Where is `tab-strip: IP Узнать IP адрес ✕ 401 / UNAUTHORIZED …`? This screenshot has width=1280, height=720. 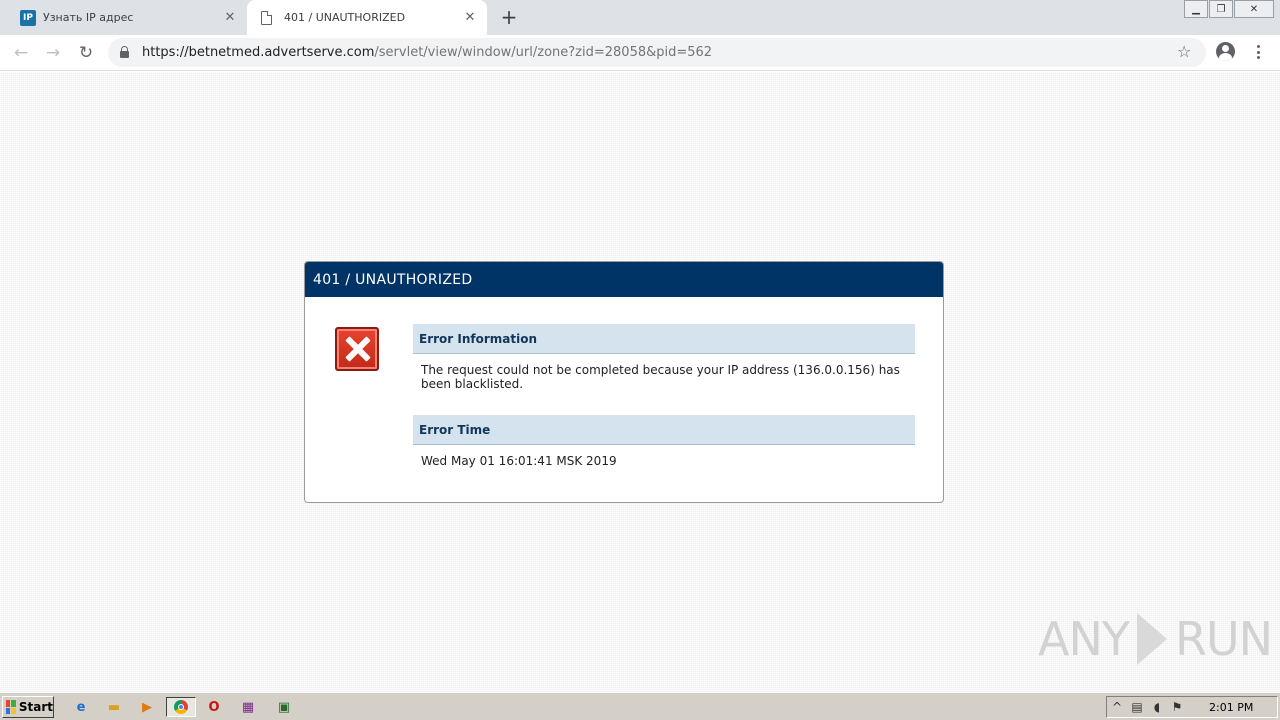 tab-strip: IP Узнать IP адрес ✕ 401 / UNAUTHORIZED … is located at coordinates (640, 17).